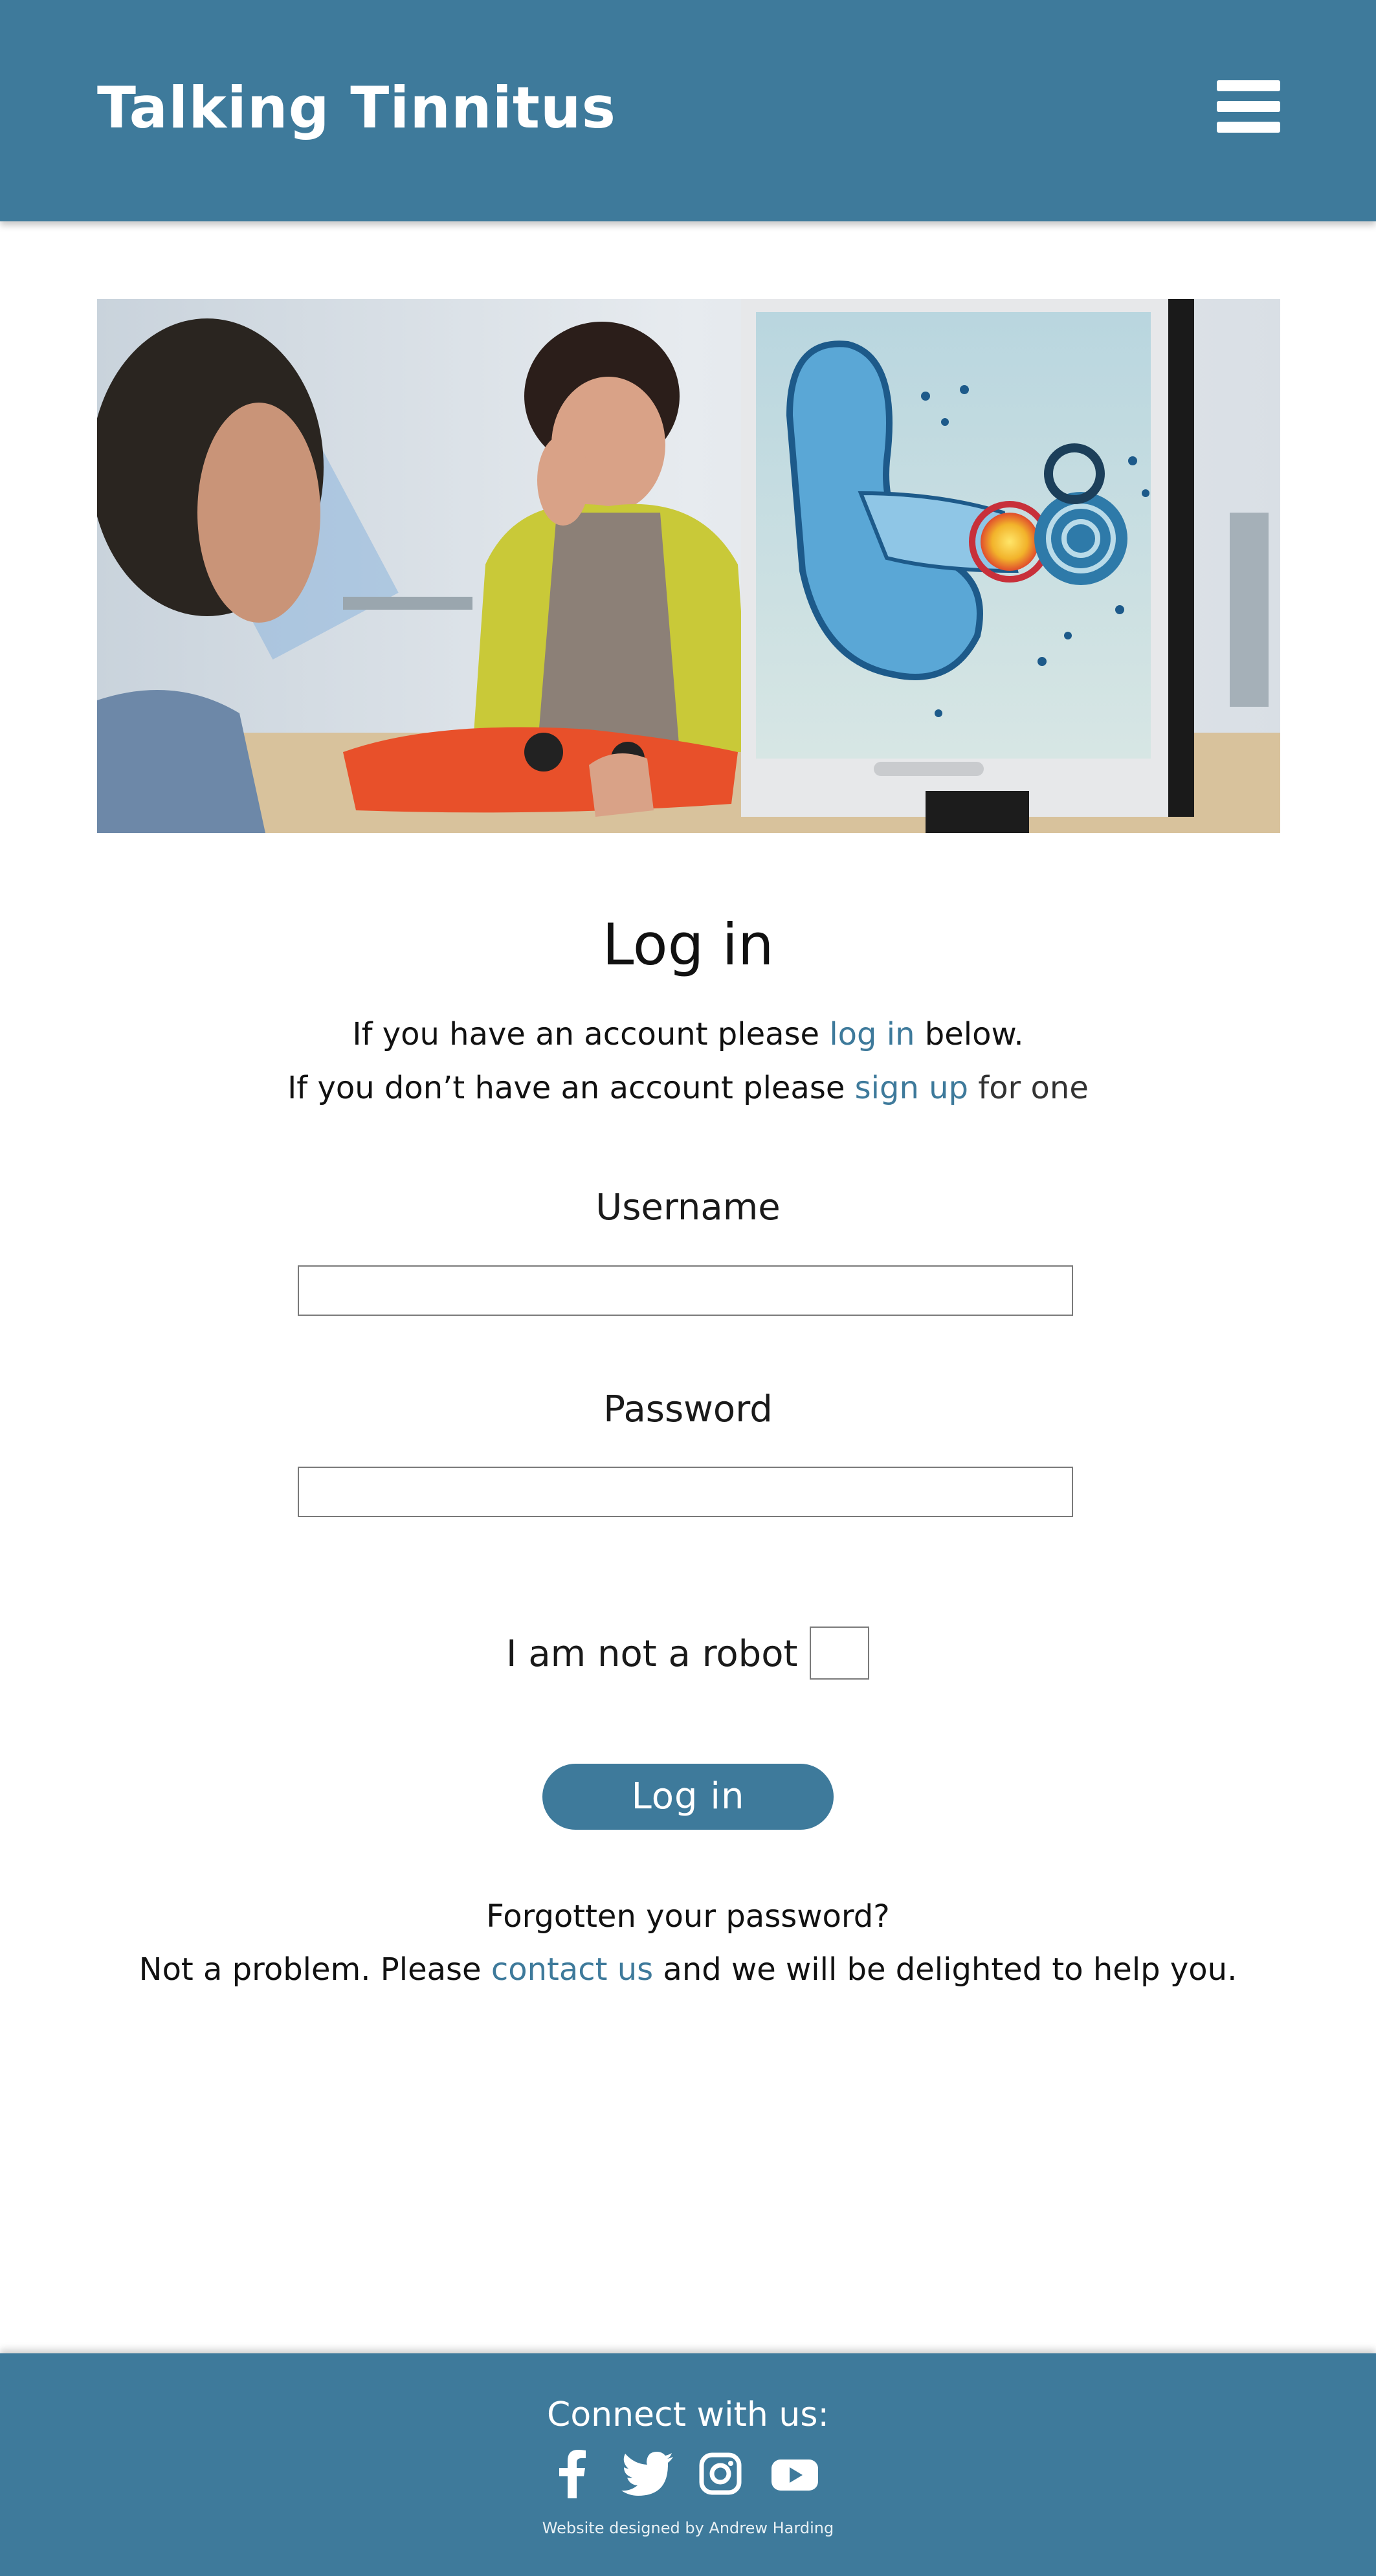 The height and width of the screenshot is (2576, 1376). I want to click on hamburger-menu-icon, so click(1248, 106).